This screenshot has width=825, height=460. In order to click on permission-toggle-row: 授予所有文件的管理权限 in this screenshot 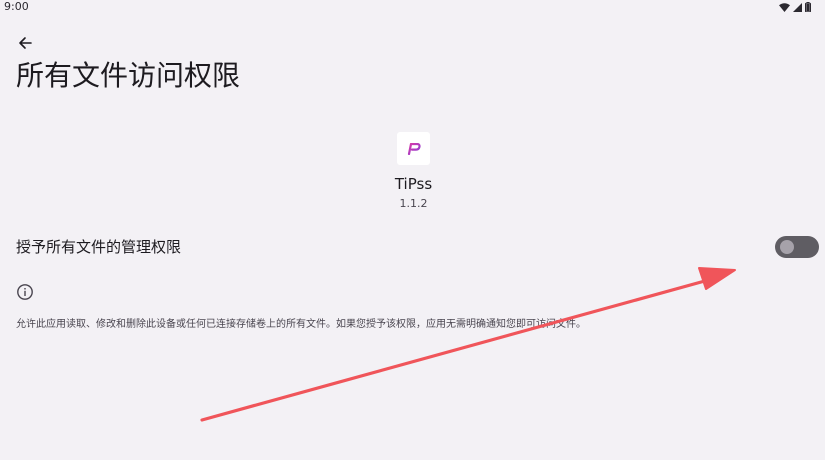, I will do `click(412, 247)`.